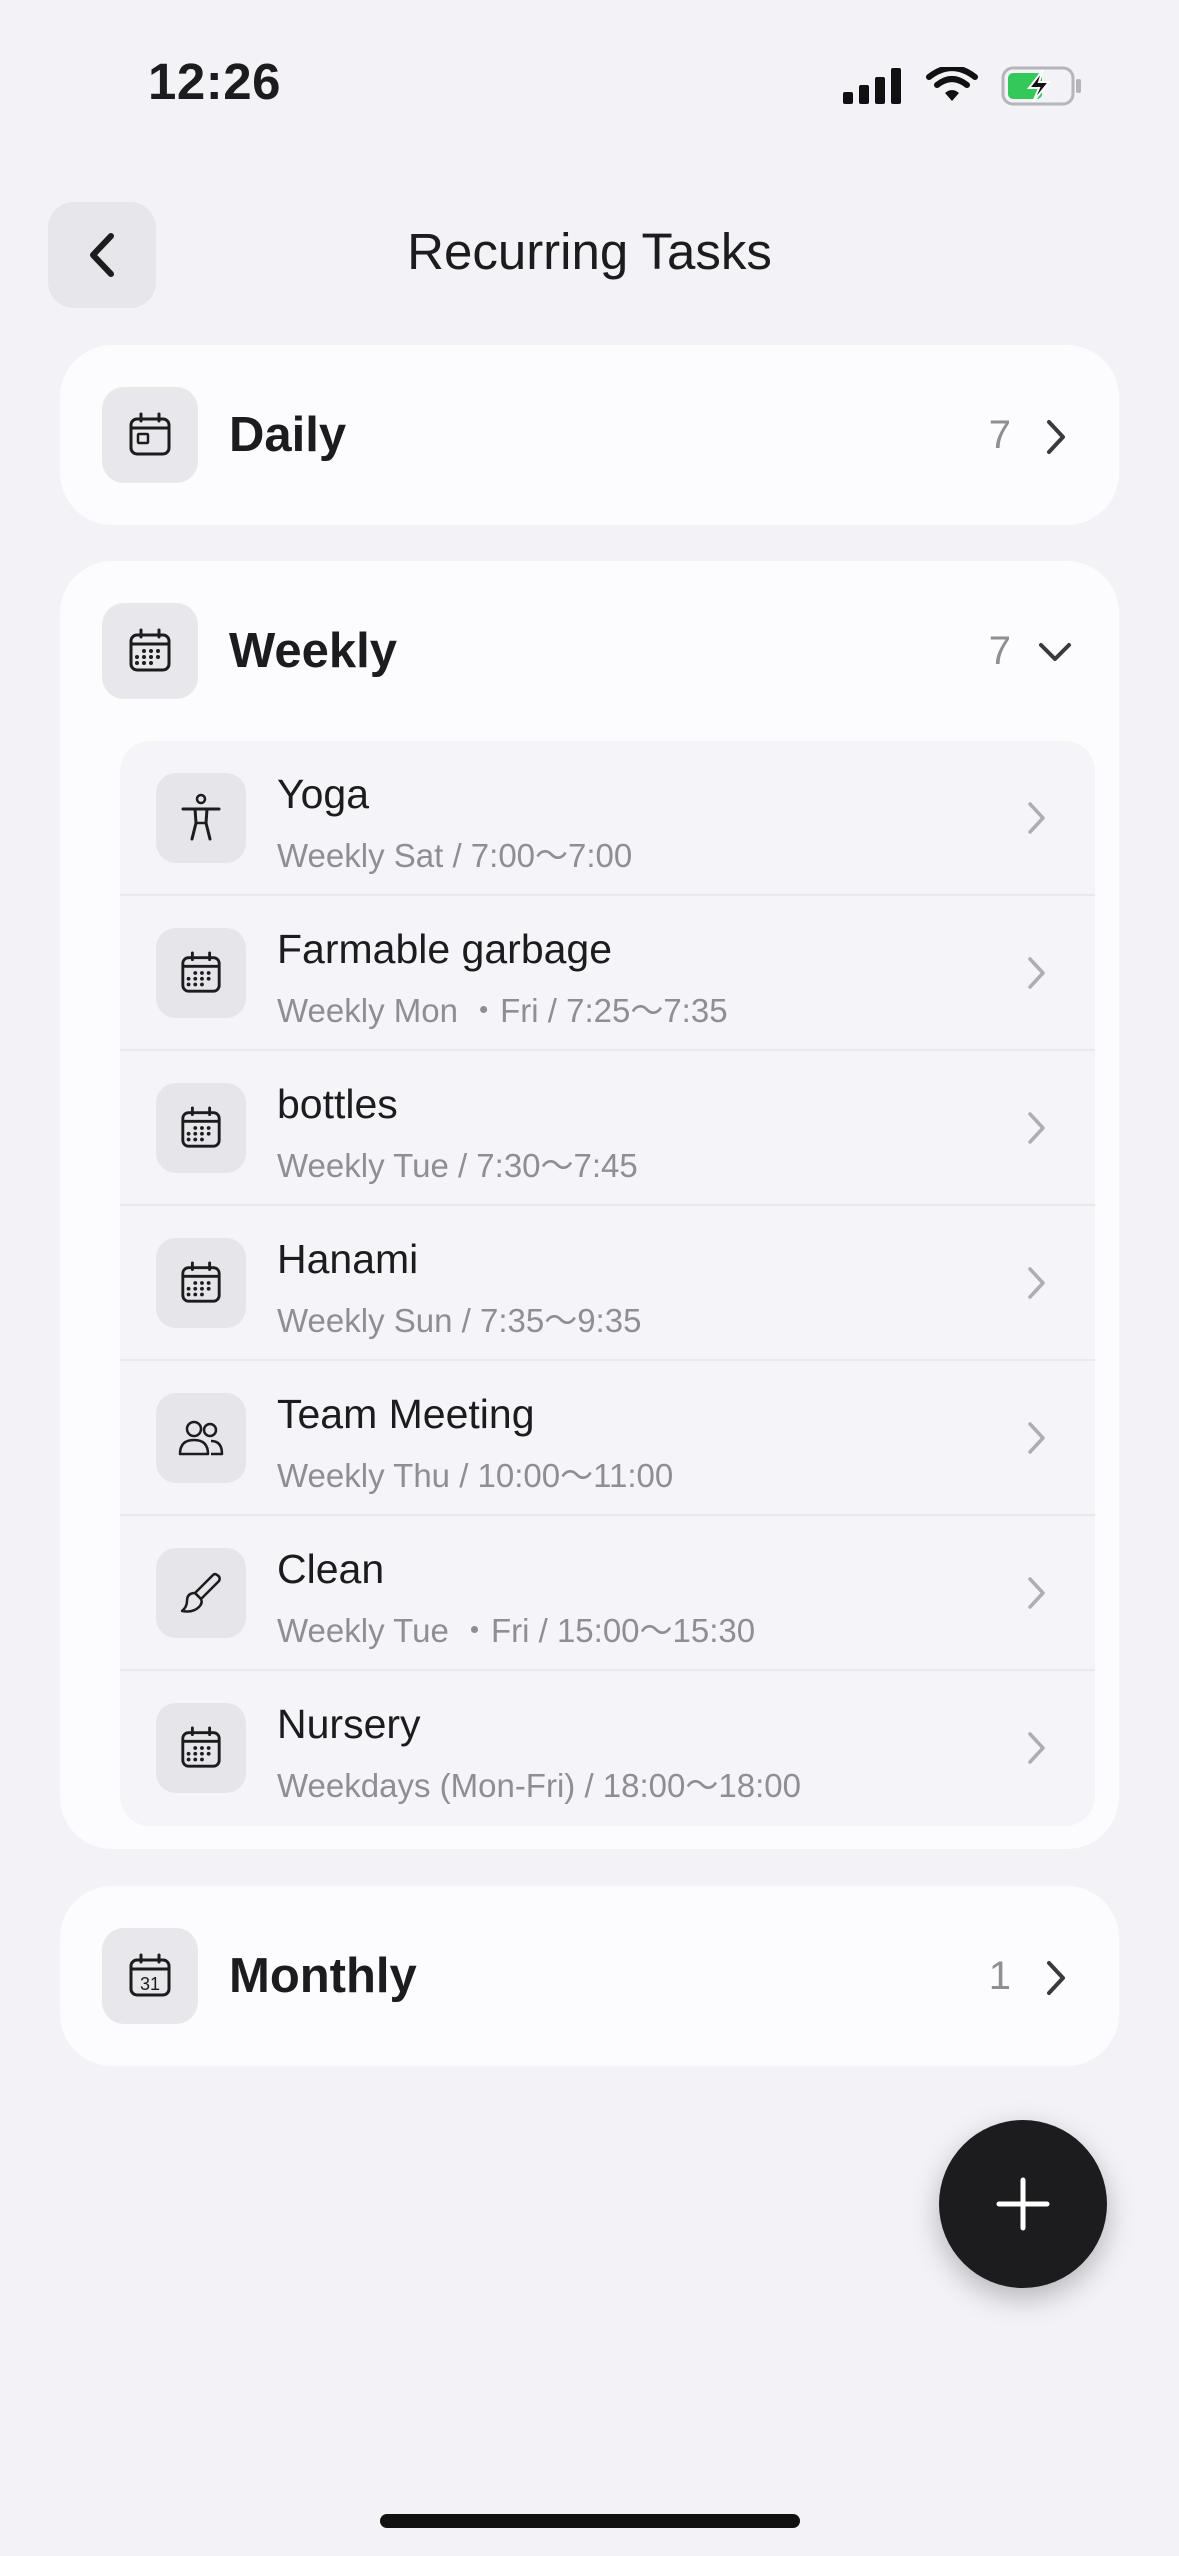 The width and height of the screenshot is (1179, 2556). I want to click on task-row: bottles Weekly Tue / 7:30～7:45, so click(607, 1128).